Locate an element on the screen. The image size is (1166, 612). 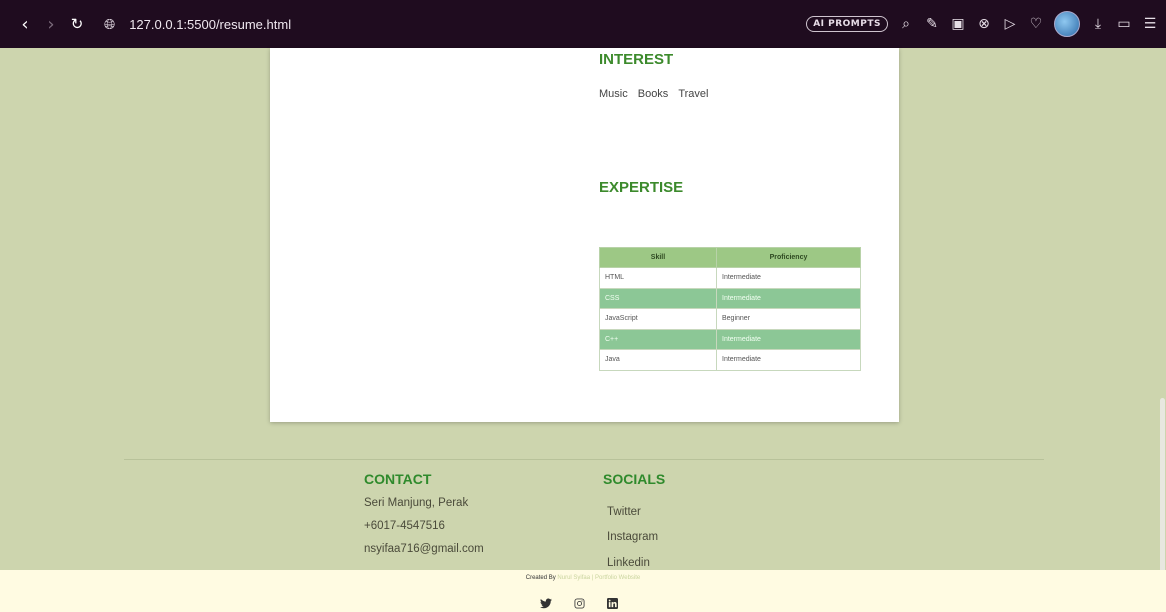
credit-name: Nurul Syifaa | Portfolio Website is located at coordinates (598, 578).